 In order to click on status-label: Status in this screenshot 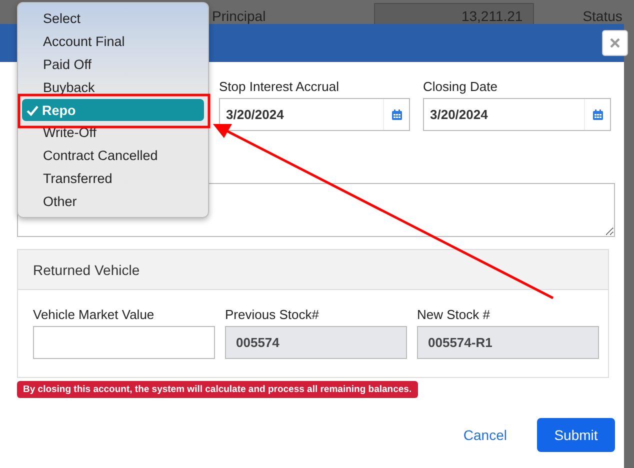, I will do `click(602, 16)`.